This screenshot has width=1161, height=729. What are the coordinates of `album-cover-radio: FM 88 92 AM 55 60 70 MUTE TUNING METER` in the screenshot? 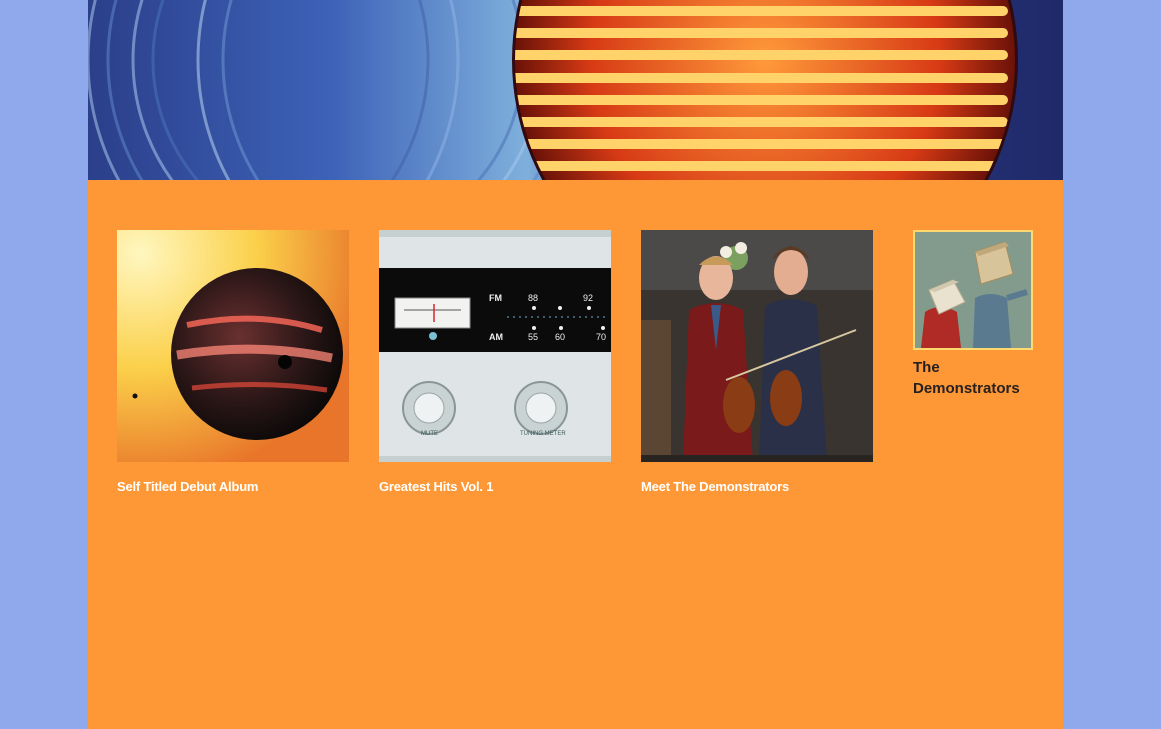 It's located at (495, 346).